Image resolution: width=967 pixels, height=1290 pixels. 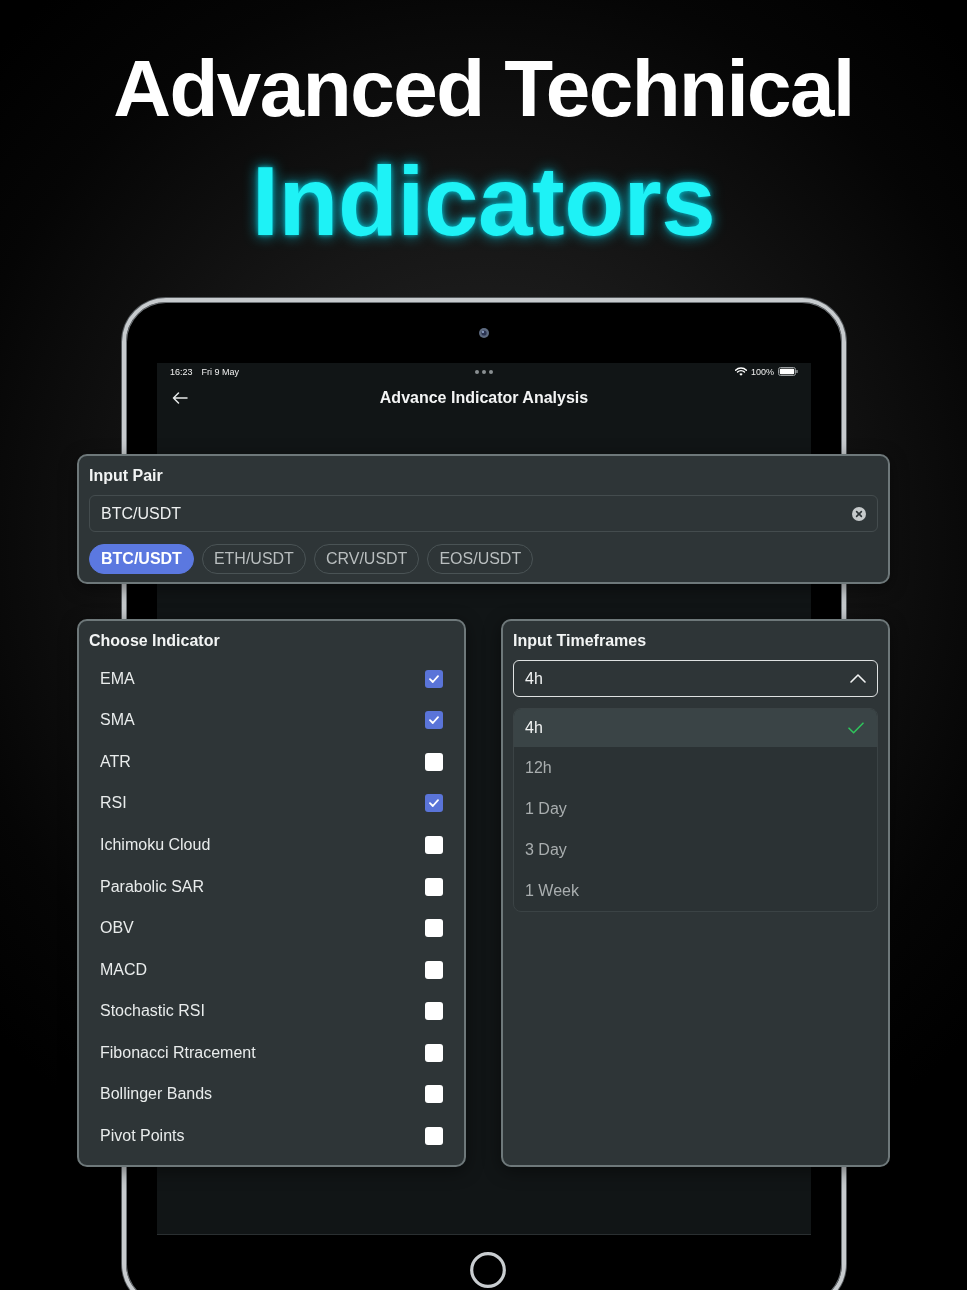 What do you see at coordinates (484, 371) in the screenshot?
I see `more-dots-icon` at bounding box center [484, 371].